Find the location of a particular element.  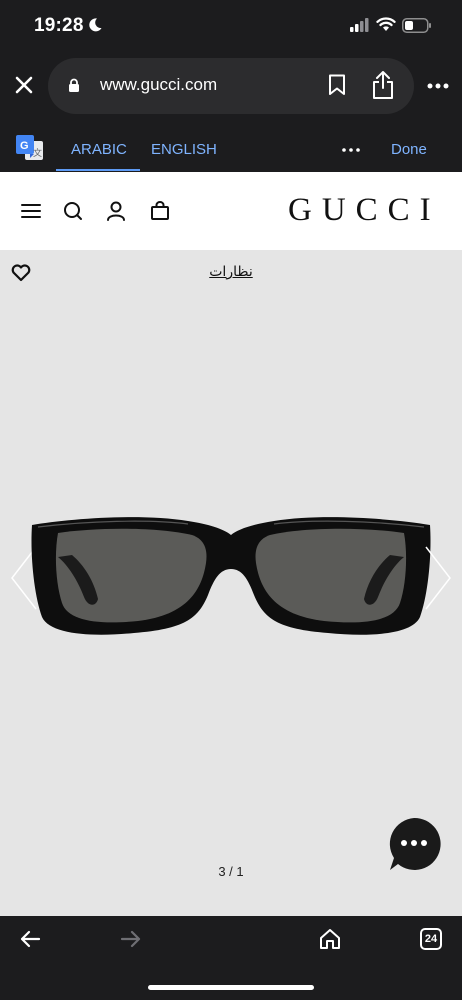

menu-icon is located at coordinates (31, 211).